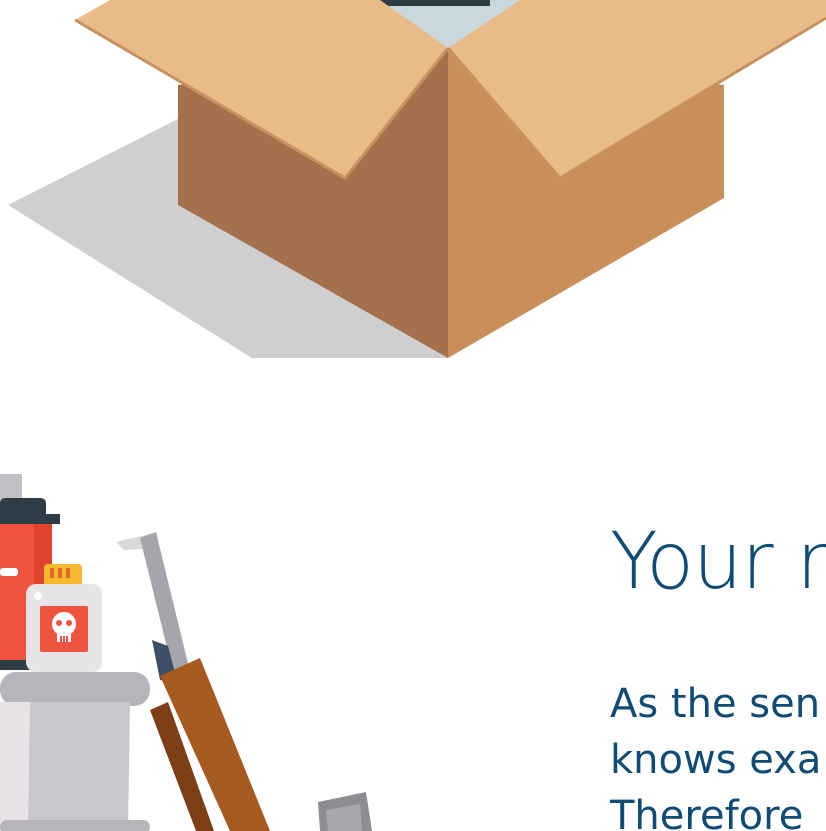 The image size is (826, 831). Describe the element at coordinates (430, 3) in the screenshot. I see `box-interior-item` at that location.